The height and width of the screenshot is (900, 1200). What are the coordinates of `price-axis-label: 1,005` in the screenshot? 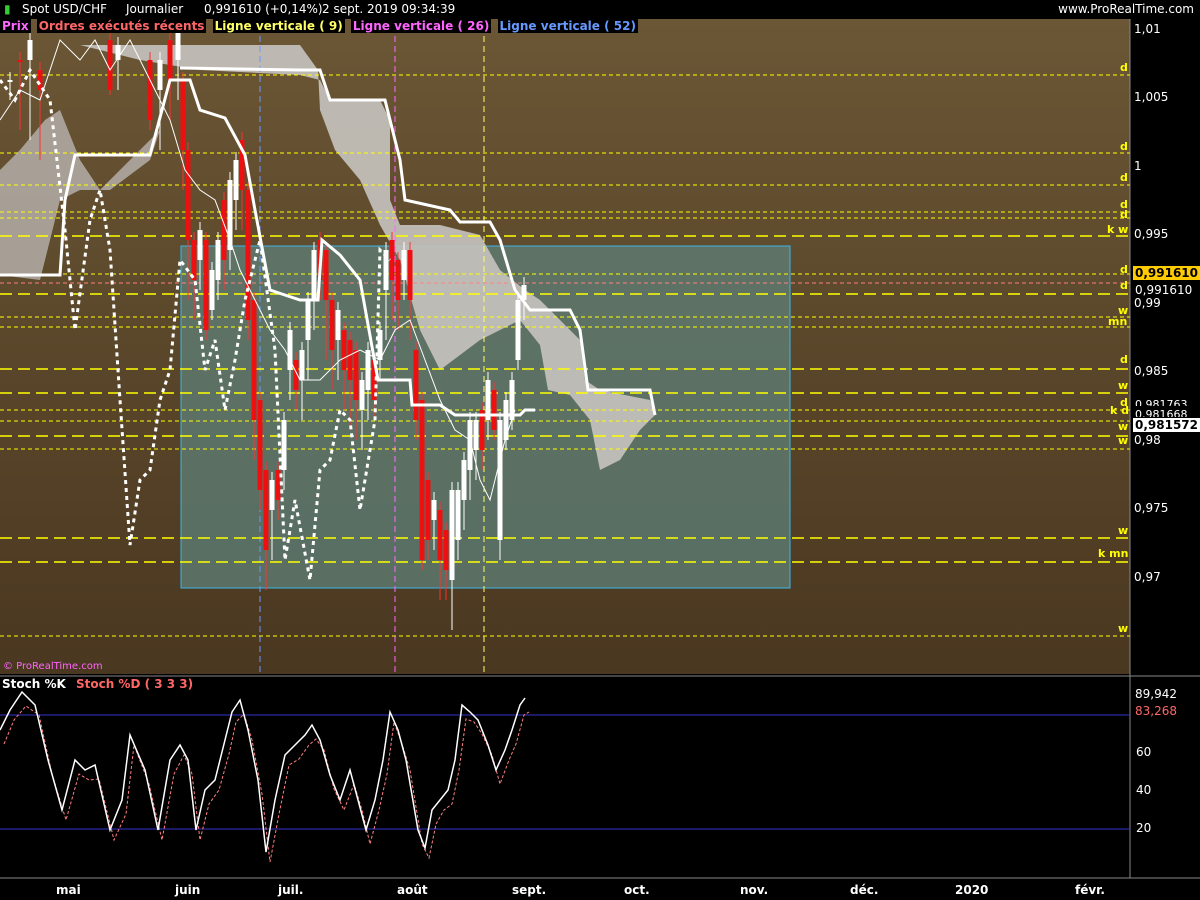 It's located at (1151, 97).